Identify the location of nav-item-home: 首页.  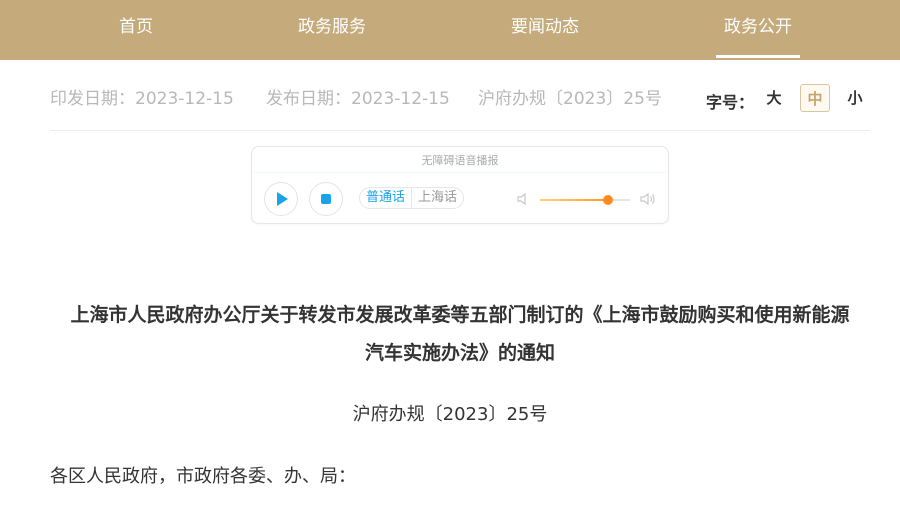
(136, 30).